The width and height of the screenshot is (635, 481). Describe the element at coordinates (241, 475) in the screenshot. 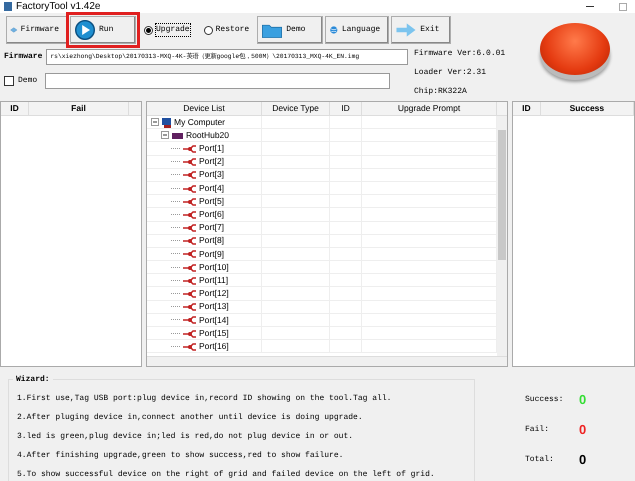

I see `wizard-step: 5.To show successful device on the right of grid and failed device on the left of grid.` at that location.